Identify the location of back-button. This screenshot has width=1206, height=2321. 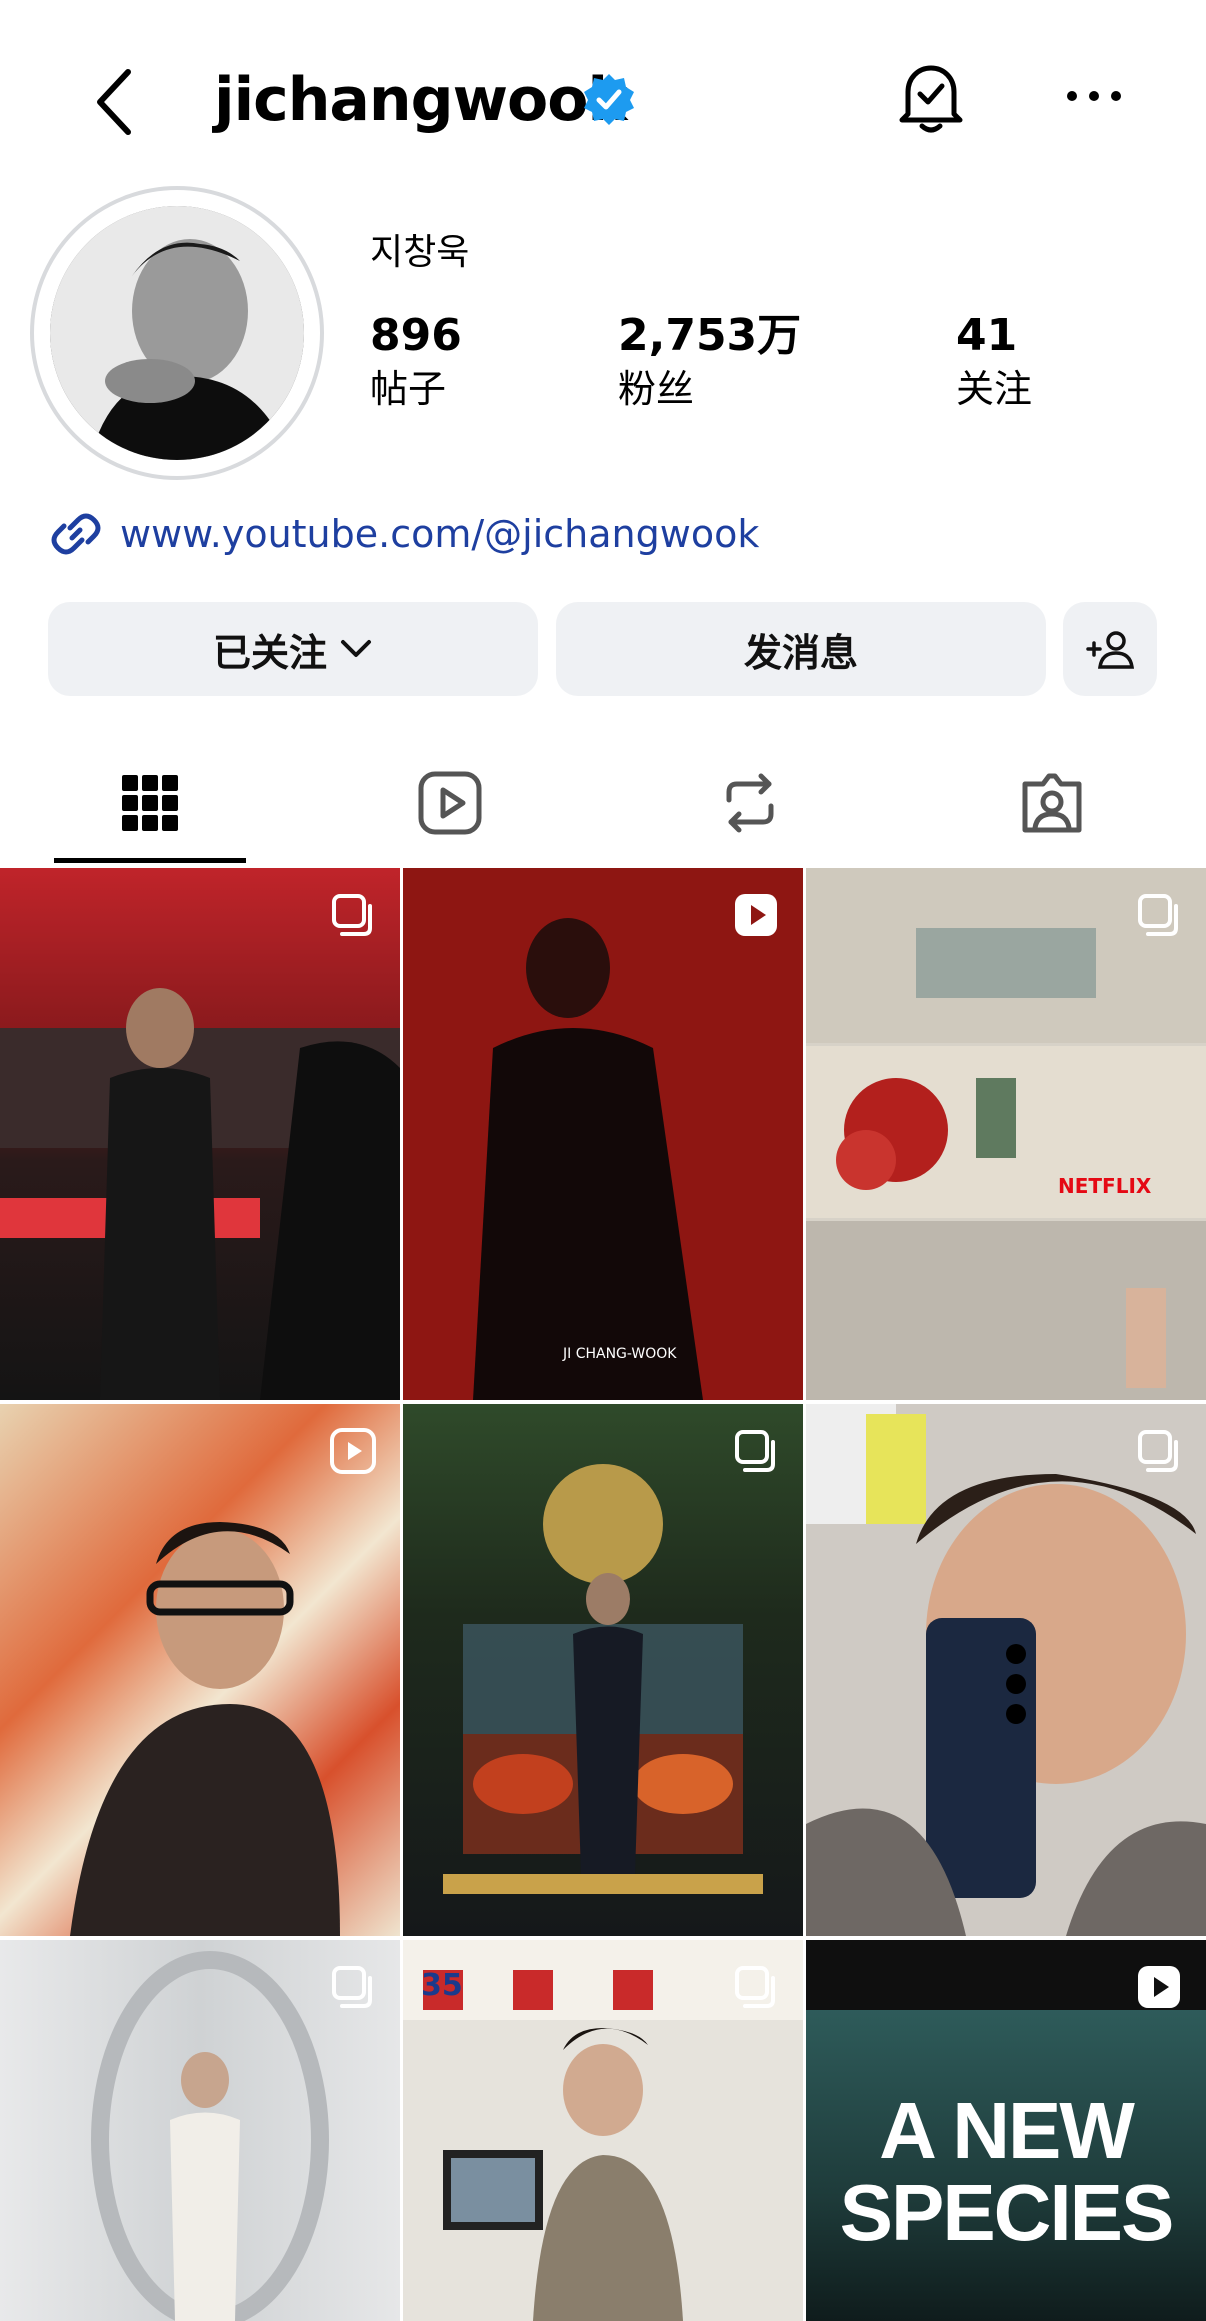
(116, 102).